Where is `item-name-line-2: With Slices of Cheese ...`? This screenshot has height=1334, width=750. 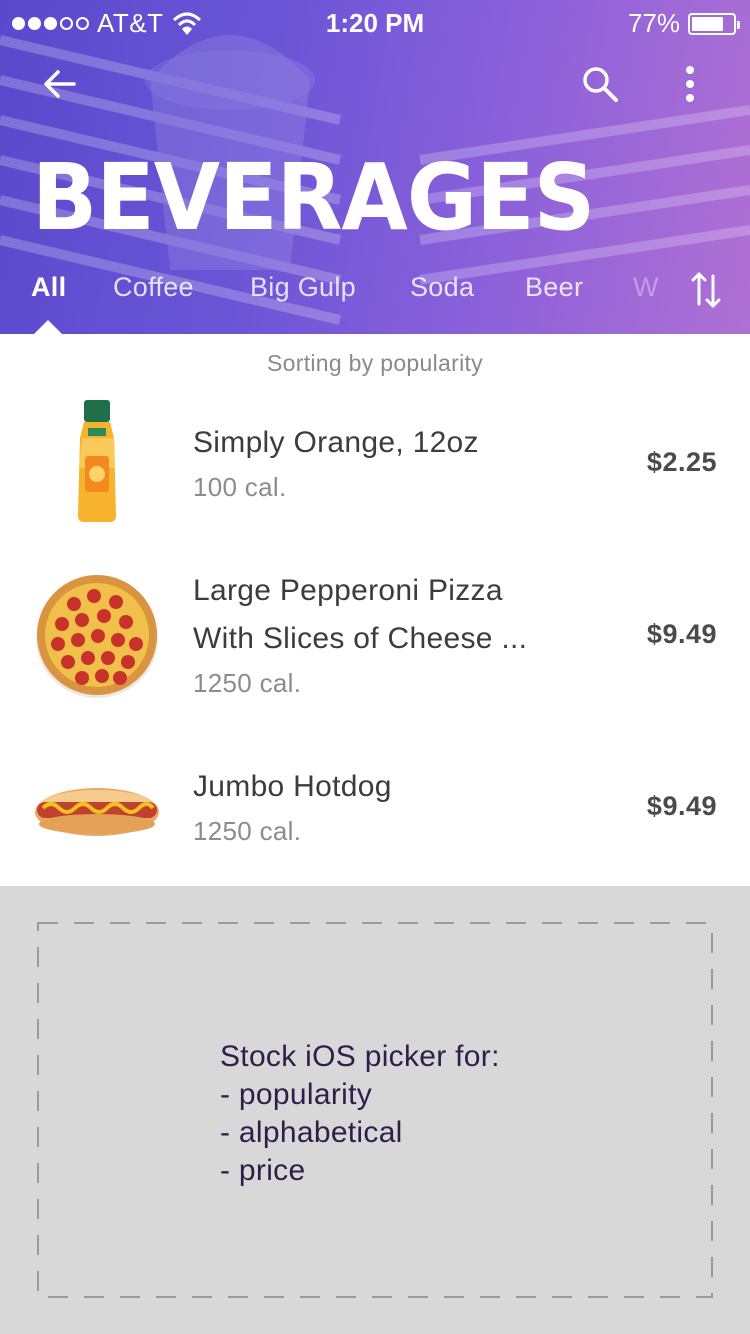 item-name-line-2: With Slices of Cheese ... is located at coordinates (360, 638).